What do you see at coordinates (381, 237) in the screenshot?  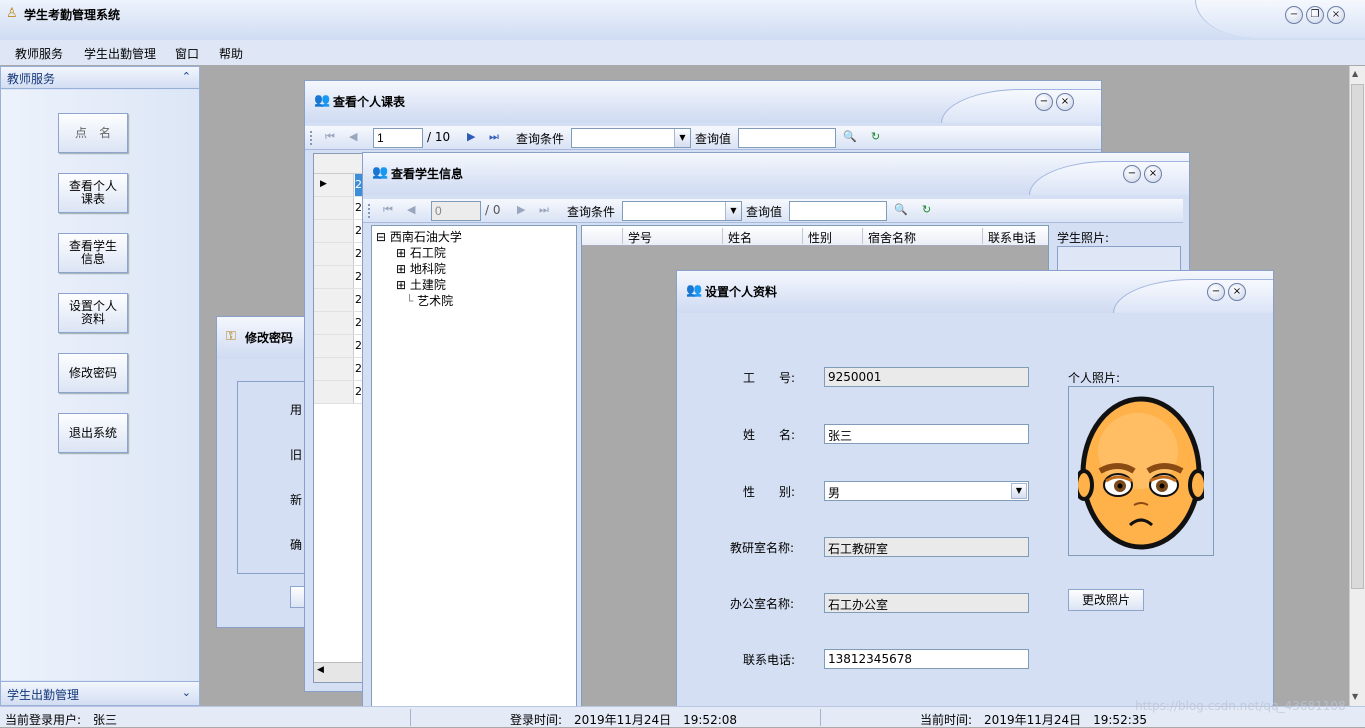 I see `collapse-icon: ⊟` at bounding box center [381, 237].